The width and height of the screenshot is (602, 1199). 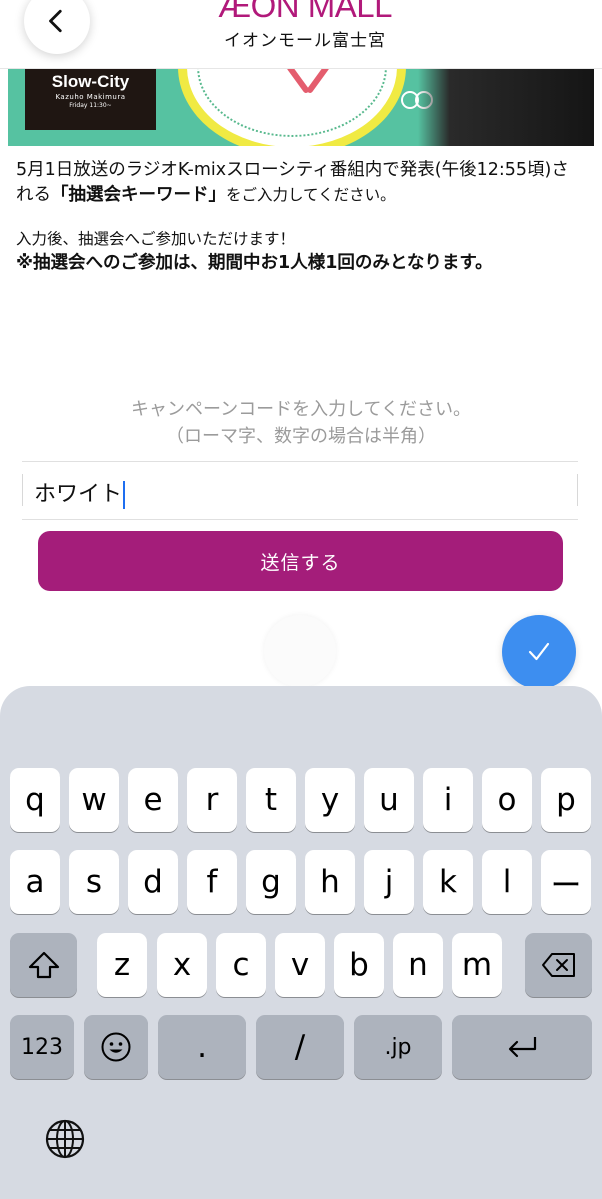 What do you see at coordinates (300, 651) in the screenshot?
I see `floating-circle` at bounding box center [300, 651].